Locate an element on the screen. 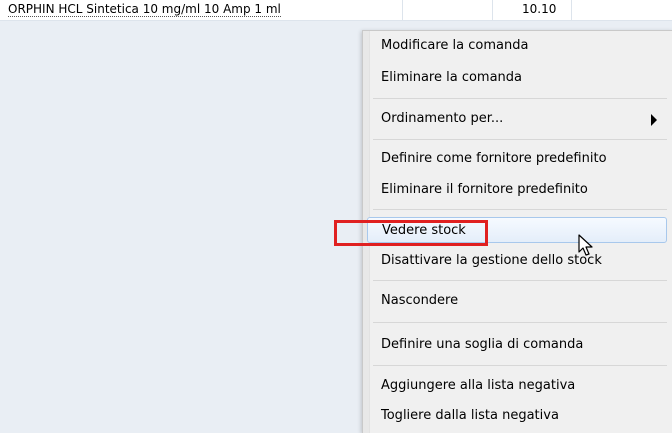  menu-item-set-order-threshold: Definire una soglia di comanda is located at coordinates (517, 345).